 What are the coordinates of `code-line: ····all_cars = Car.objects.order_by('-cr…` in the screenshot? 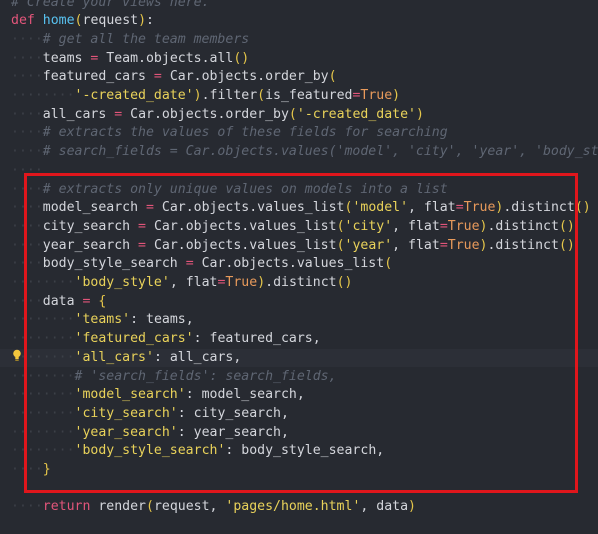 It's located at (299, 115).